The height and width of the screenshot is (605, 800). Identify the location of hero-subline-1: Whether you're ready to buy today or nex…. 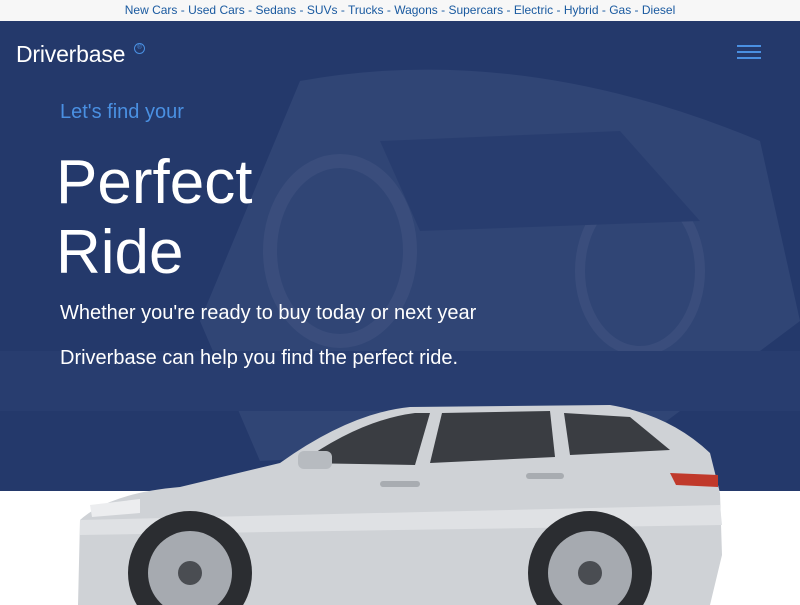
(268, 313).